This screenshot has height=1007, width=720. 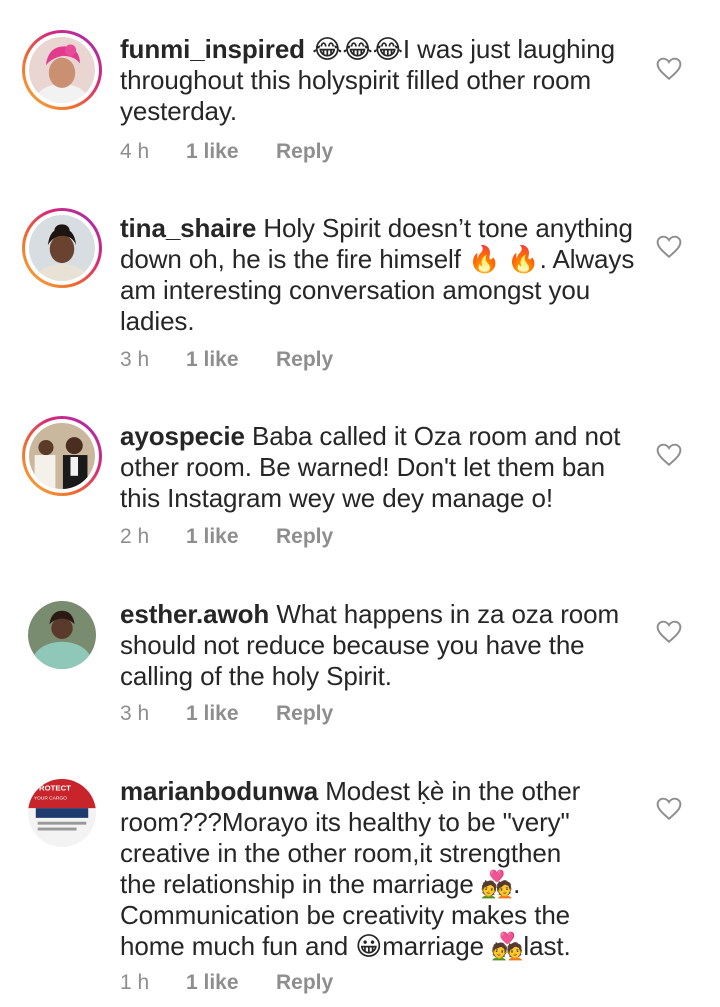 I want to click on avatar: PROTECT YOUR CARGO, so click(x=62, y=813).